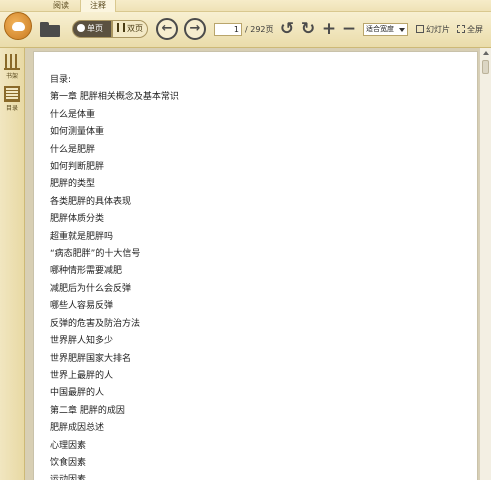  Describe the element at coordinates (114, 359) in the screenshot. I see `toc-entry: 世界肥胖国家大排名` at that location.